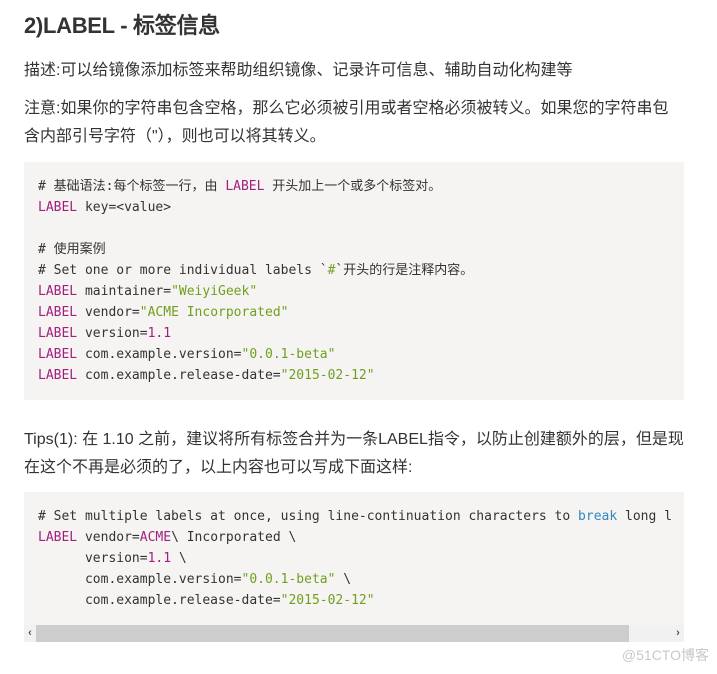 Image resolution: width=717 pixels, height=674 pixels. I want to click on code-value: ACME, so click(155, 537).